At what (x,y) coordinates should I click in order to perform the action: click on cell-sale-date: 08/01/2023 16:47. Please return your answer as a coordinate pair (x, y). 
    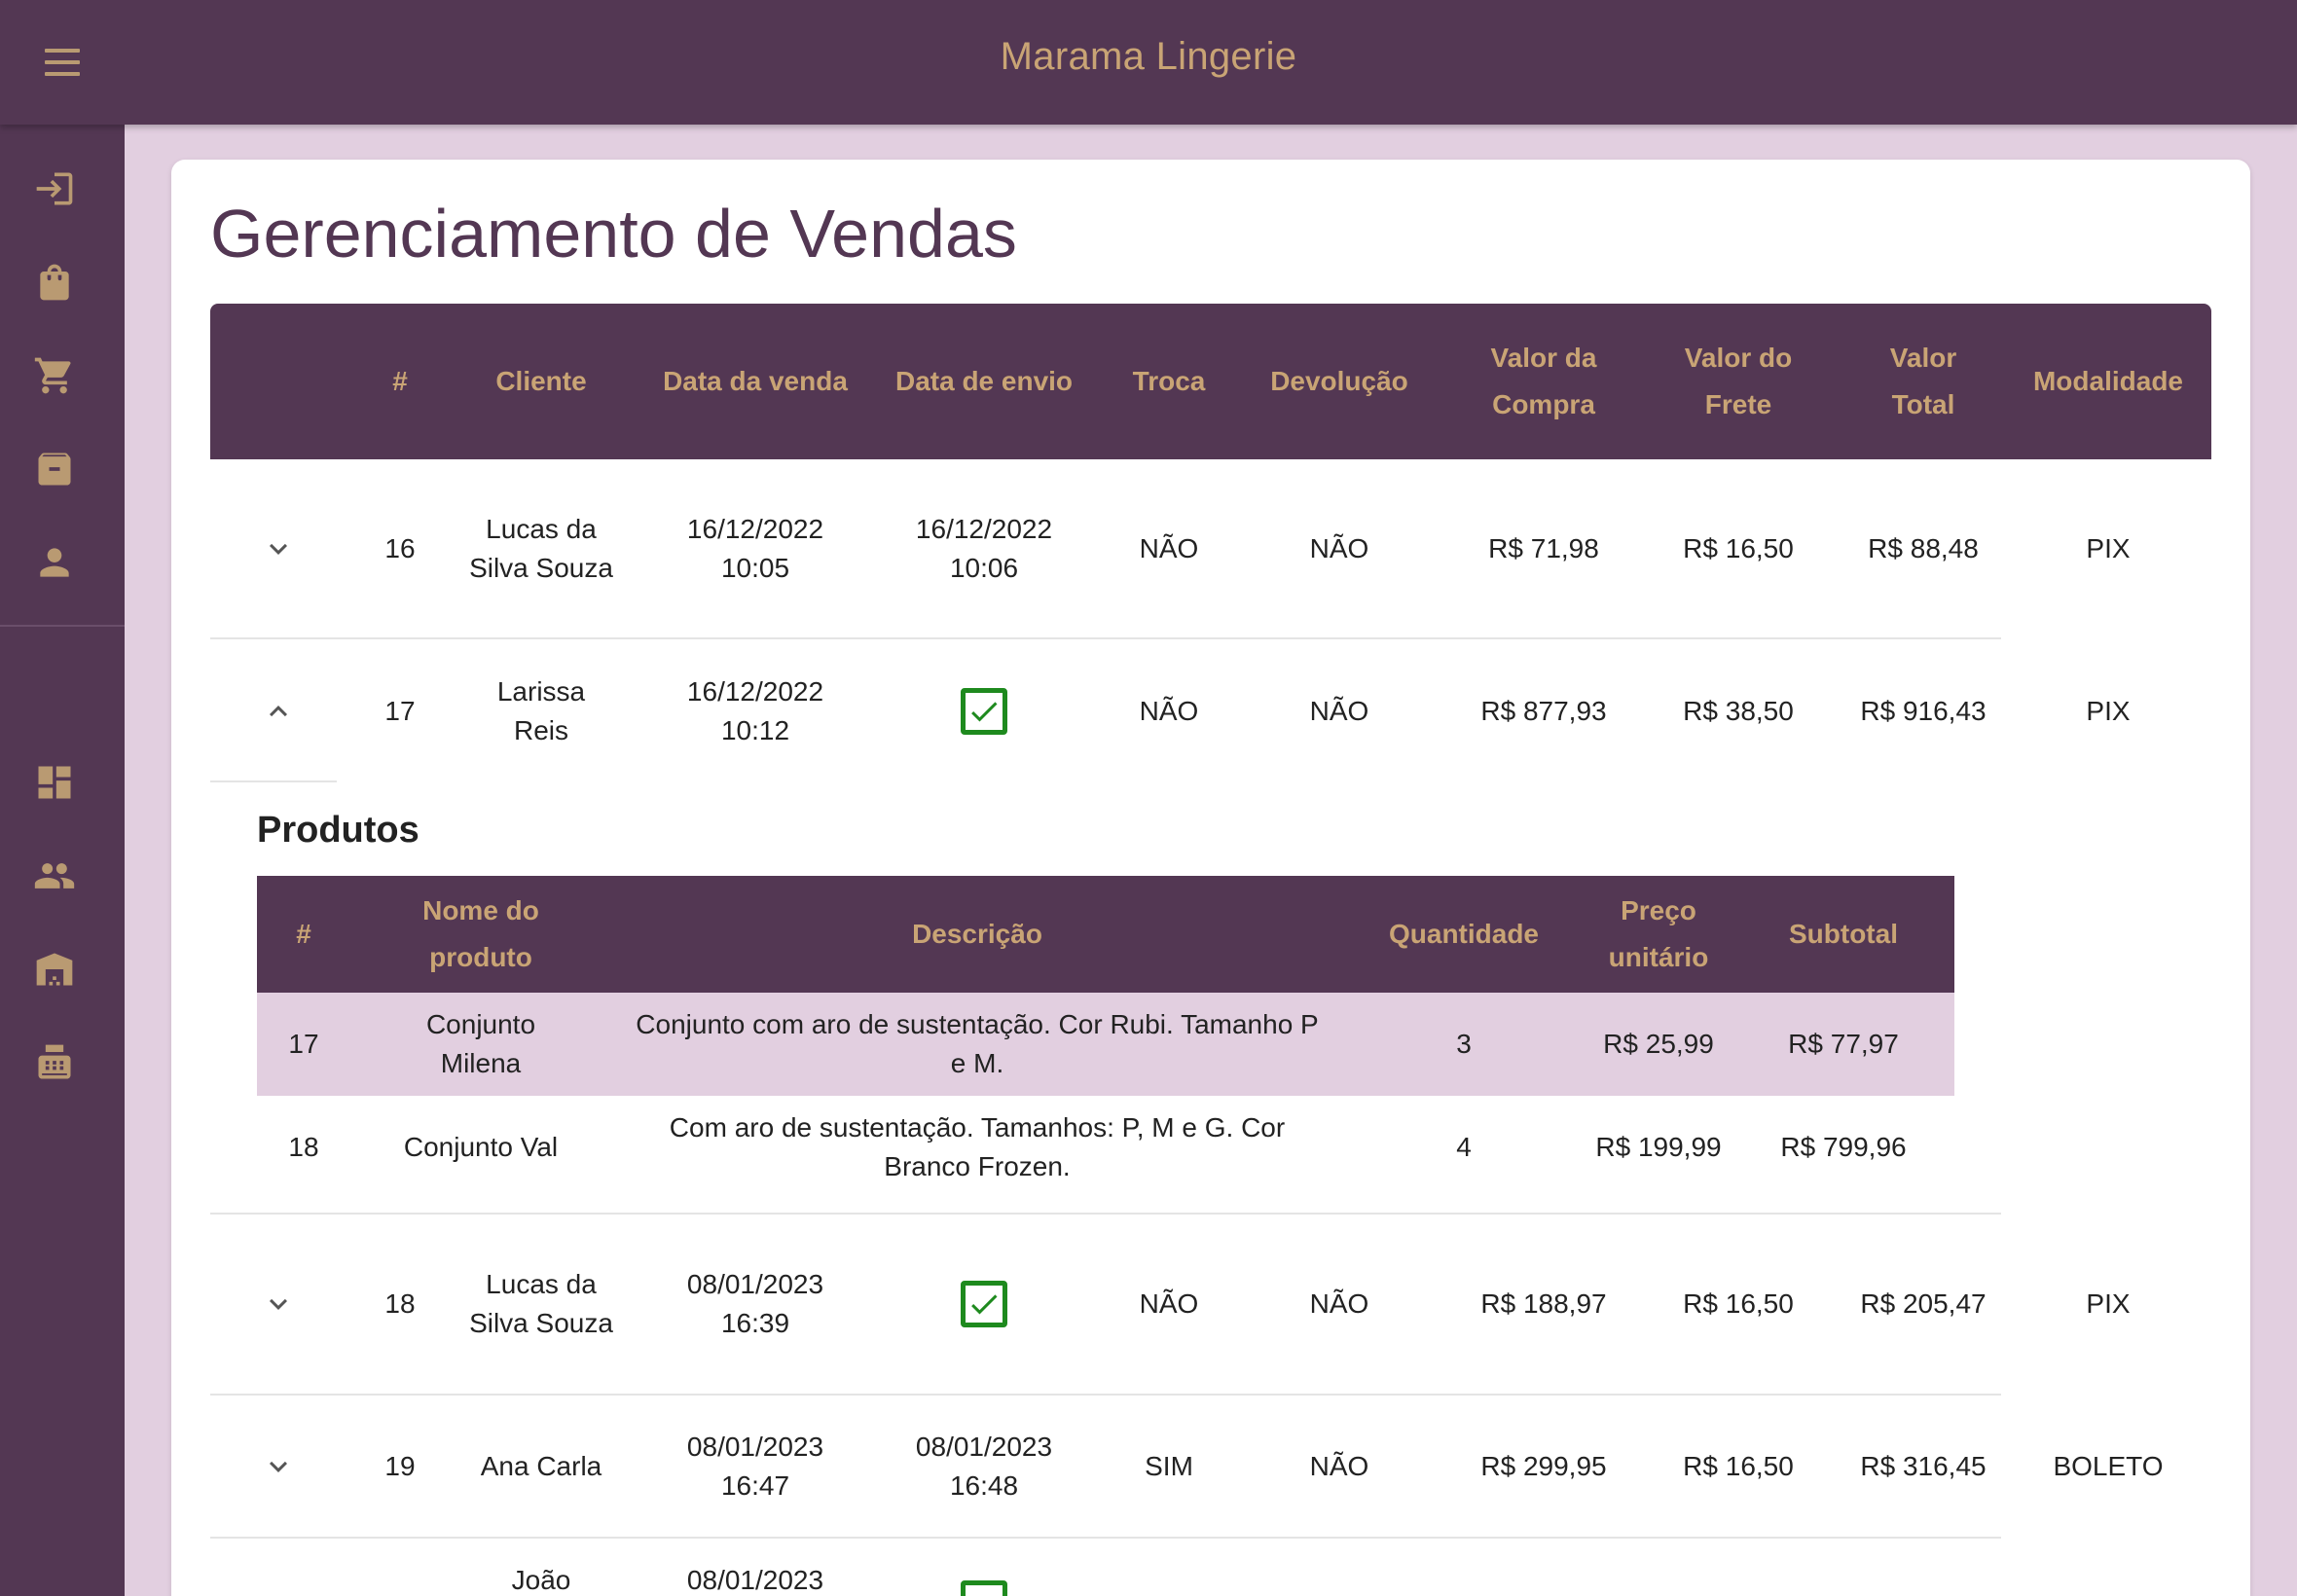
    Looking at the image, I should click on (755, 1466).